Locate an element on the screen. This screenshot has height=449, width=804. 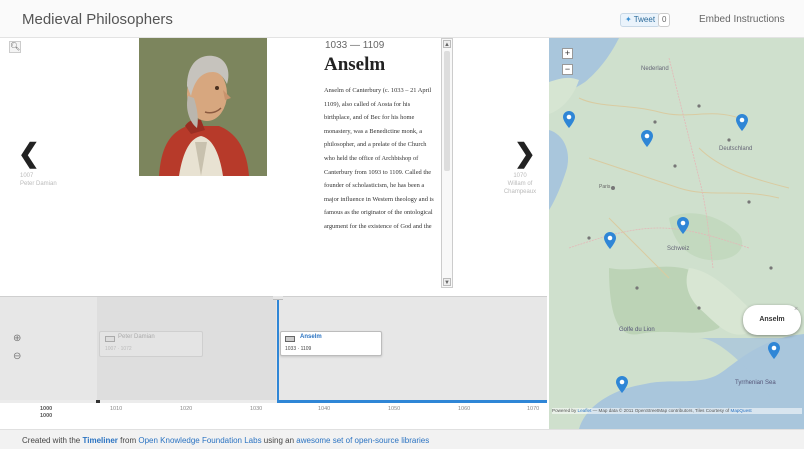
next-slide-caption: 1070 Willam of Champeaux is located at coordinates (520, 184).